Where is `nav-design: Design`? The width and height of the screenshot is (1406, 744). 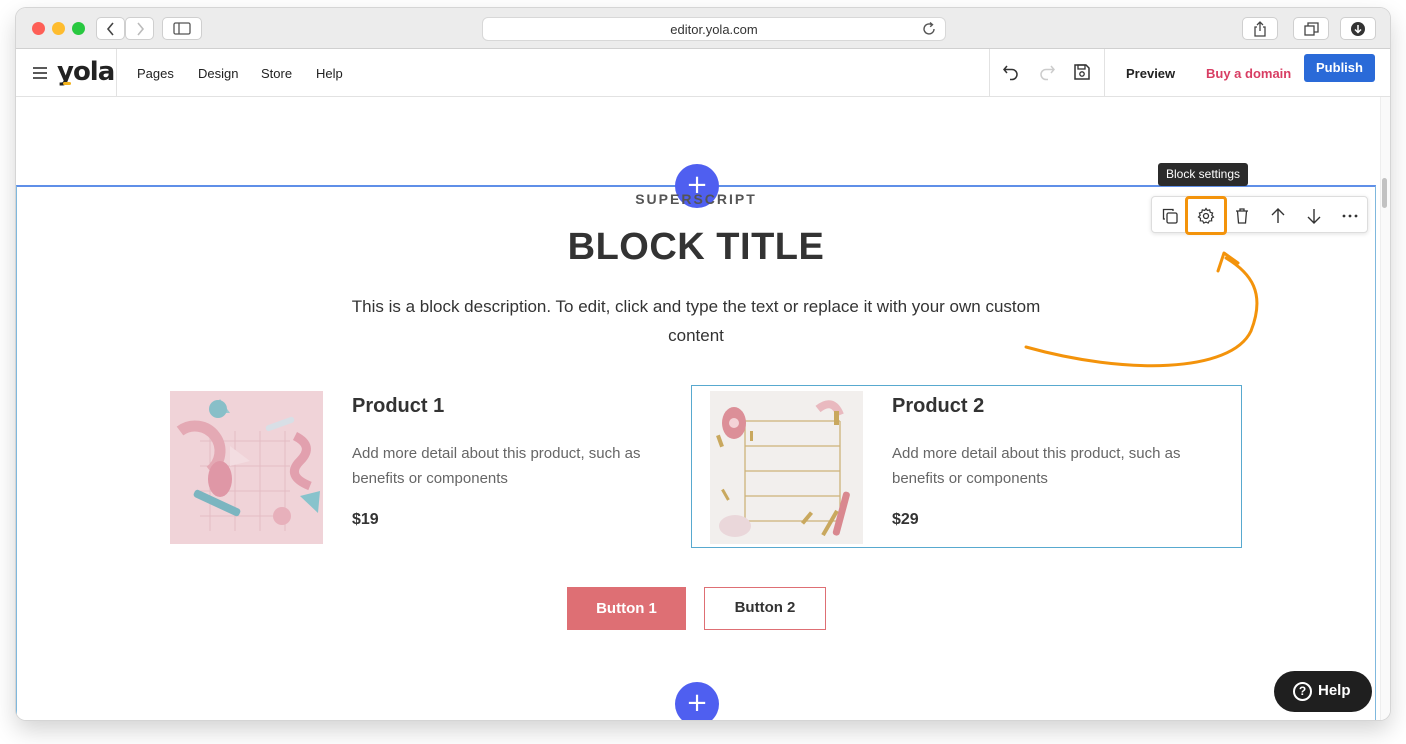 nav-design: Design is located at coordinates (218, 73).